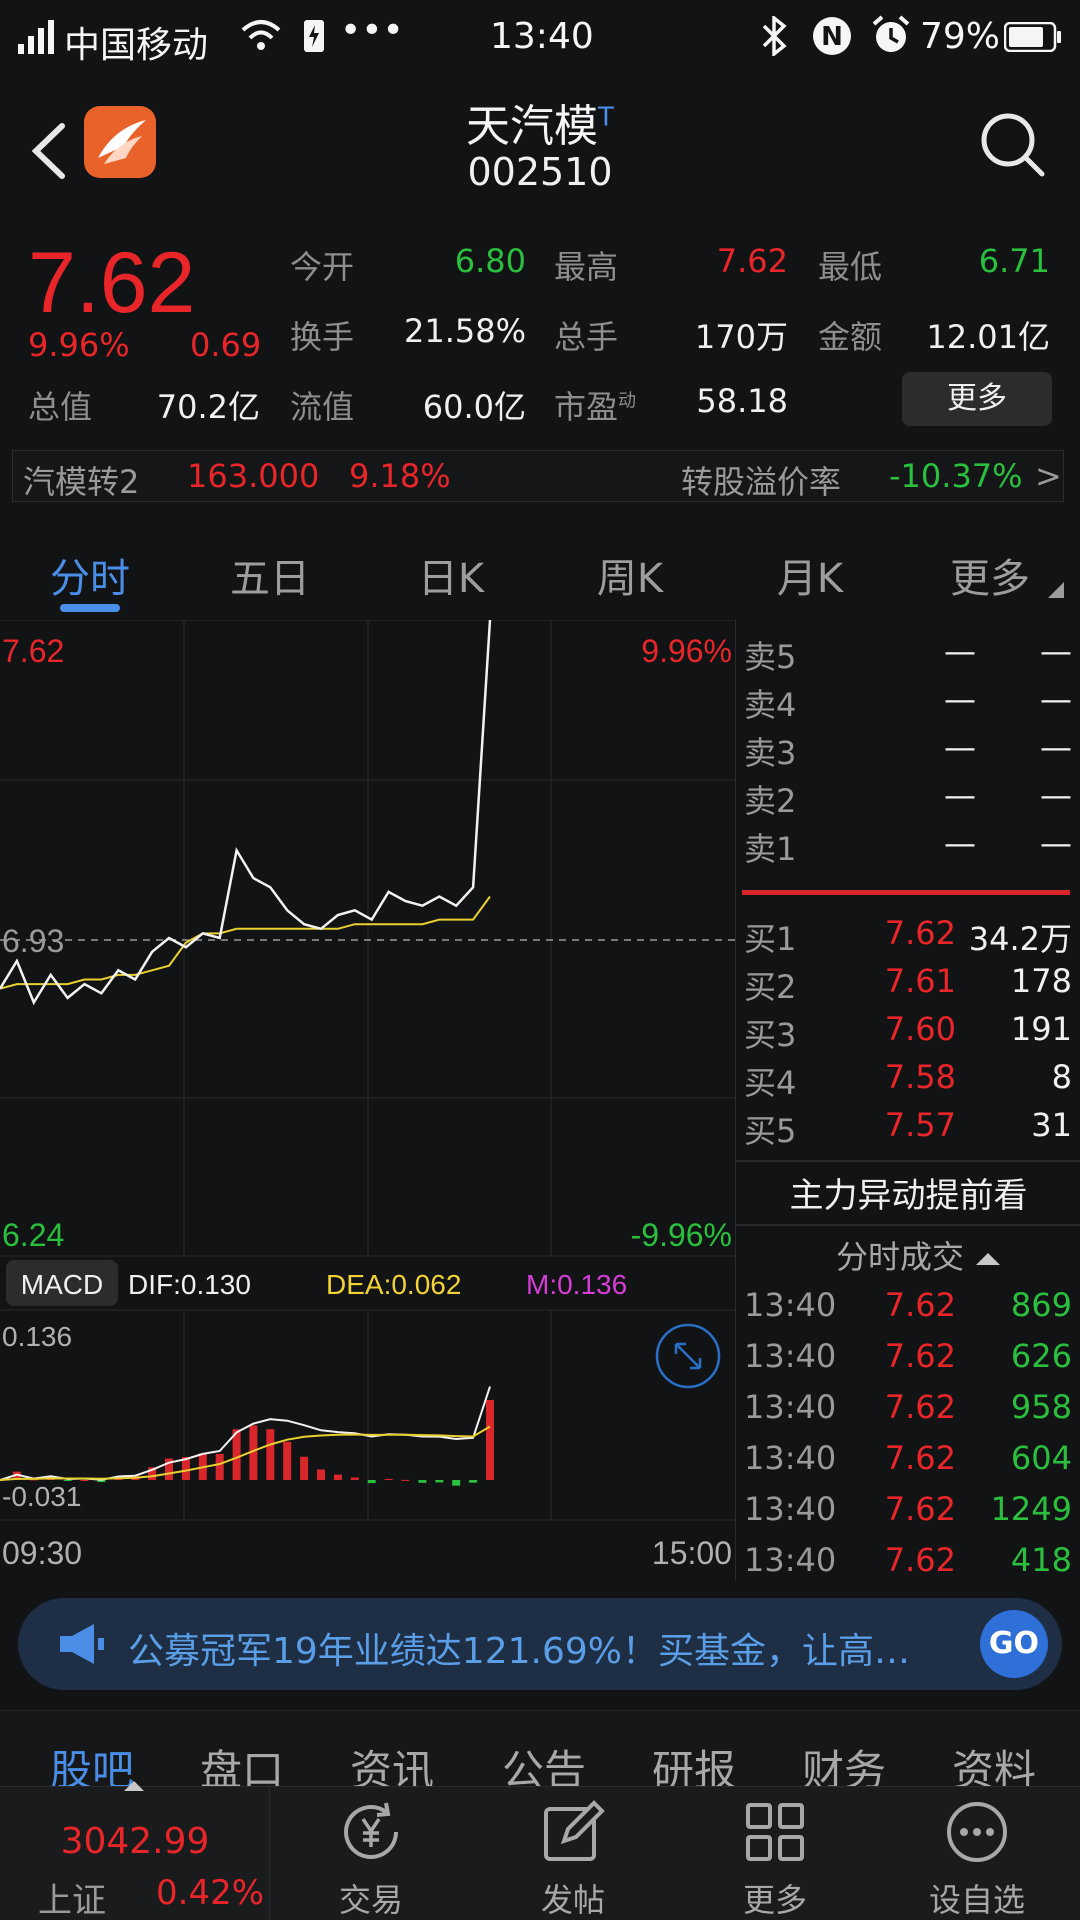  Describe the element at coordinates (270, 575) in the screenshot. I see `tab-five-day: 五日` at that location.